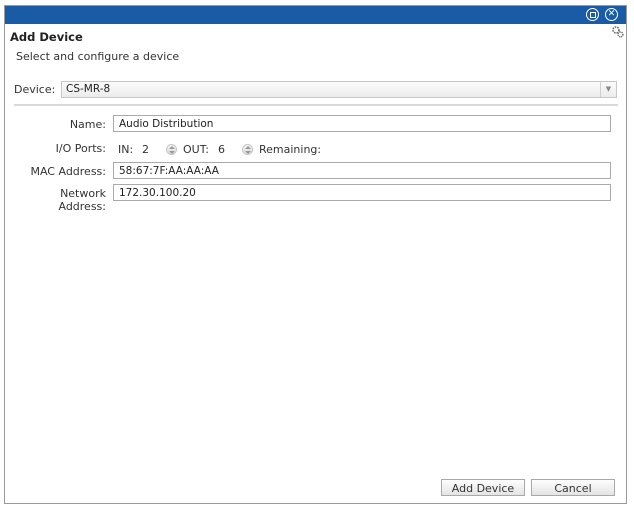  What do you see at coordinates (618, 32) in the screenshot?
I see `gear-icon` at bounding box center [618, 32].